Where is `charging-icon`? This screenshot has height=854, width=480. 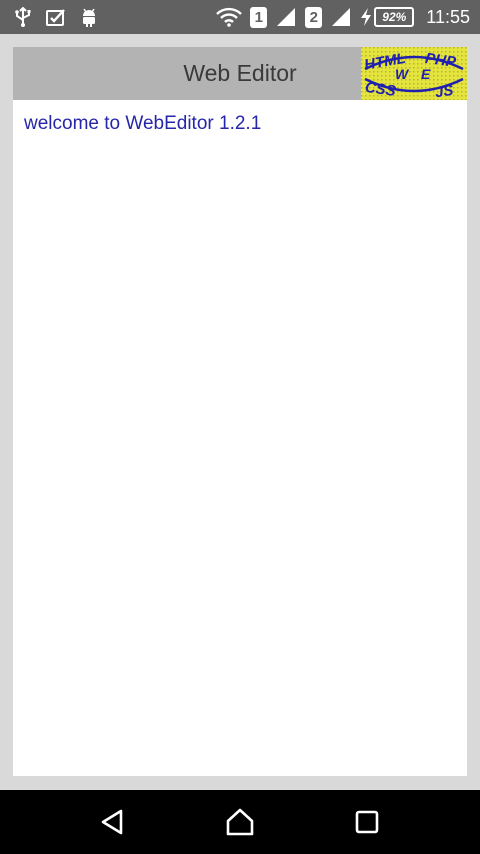
charging-icon is located at coordinates (366, 17).